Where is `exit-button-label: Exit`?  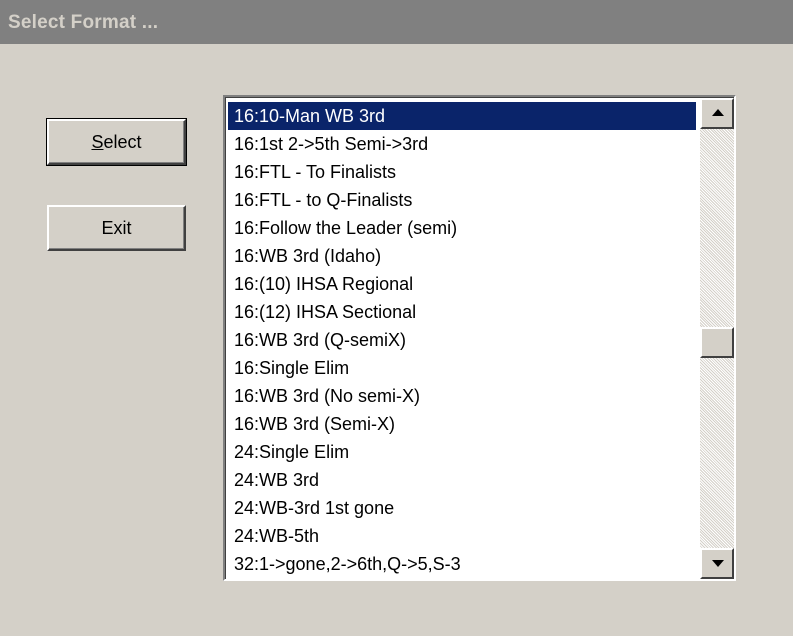 exit-button-label: Exit is located at coordinates (116, 227).